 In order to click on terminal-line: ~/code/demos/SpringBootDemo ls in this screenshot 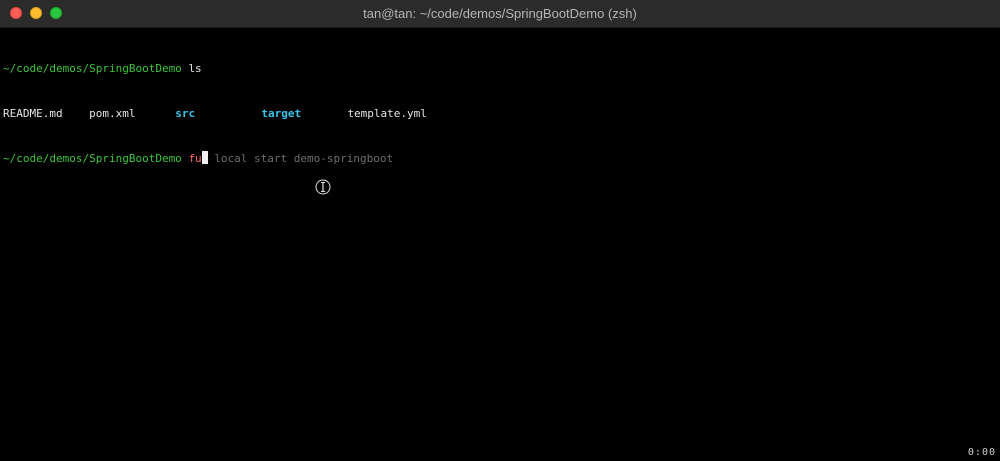, I will do `click(215, 68)`.